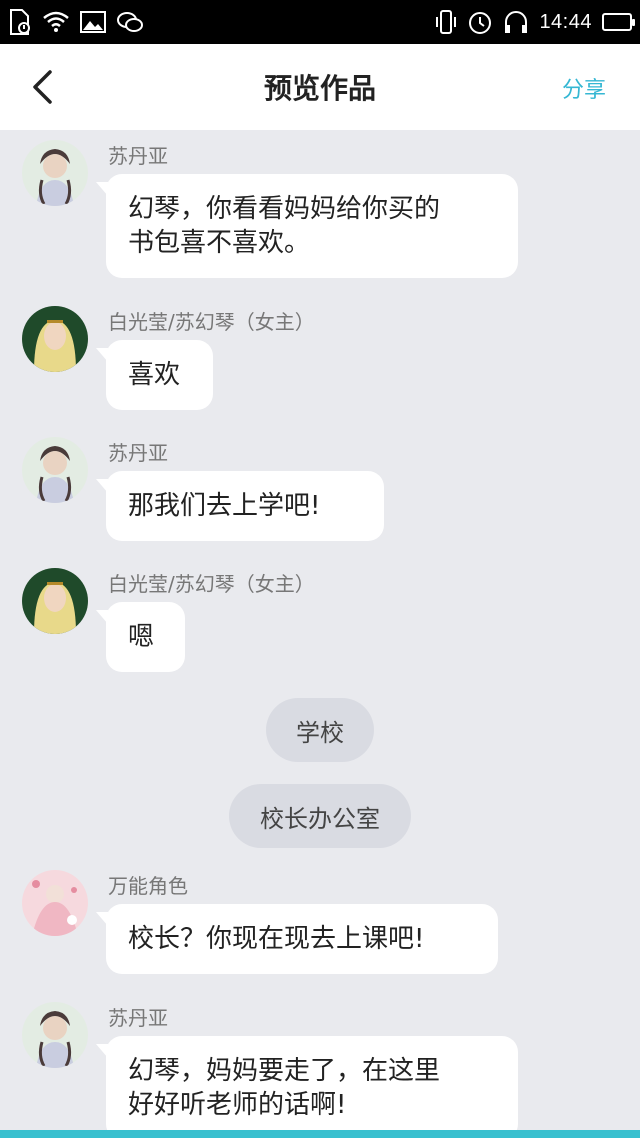 This screenshot has width=640, height=1138. Describe the element at coordinates (237, 1105) in the screenshot. I see `message-text: 好好听老师的话啊!` at that location.